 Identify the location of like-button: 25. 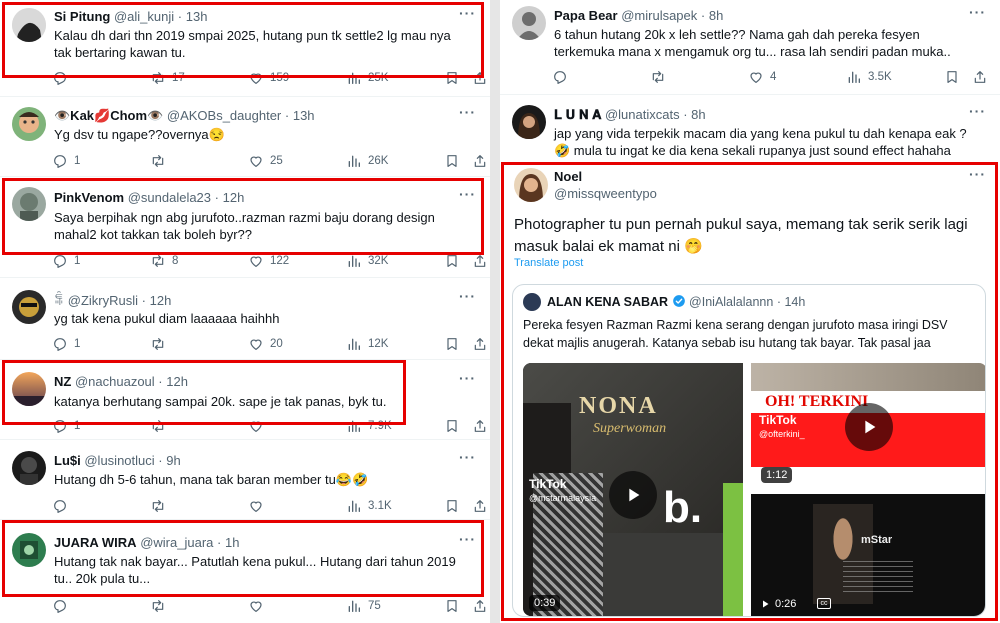
(265, 161).